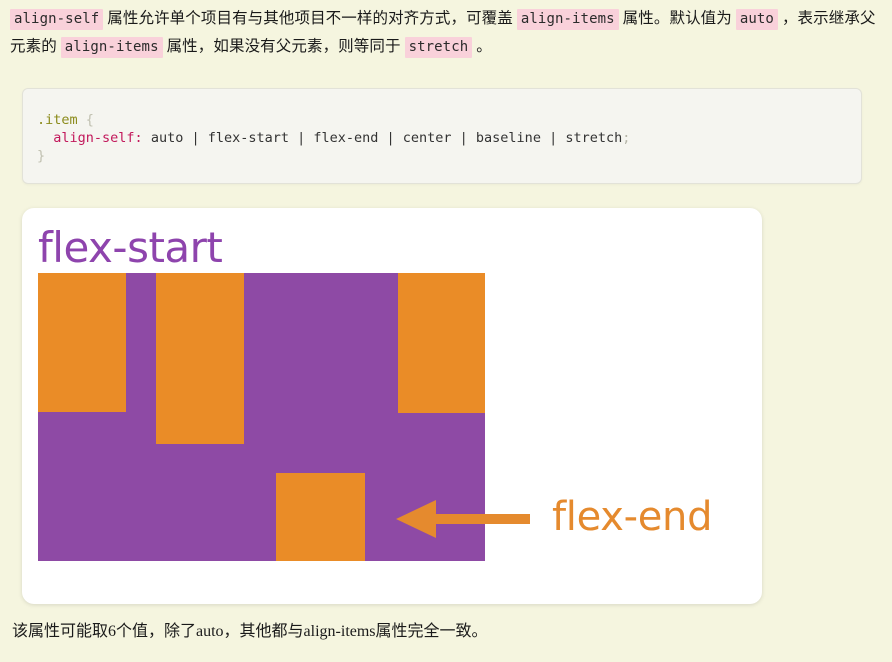 The image size is (892, 662). What do you see at coordinates (57, 19) in the screenshot?
I see `code-chip-align-self: align-self` at bounding box center [57, 19].